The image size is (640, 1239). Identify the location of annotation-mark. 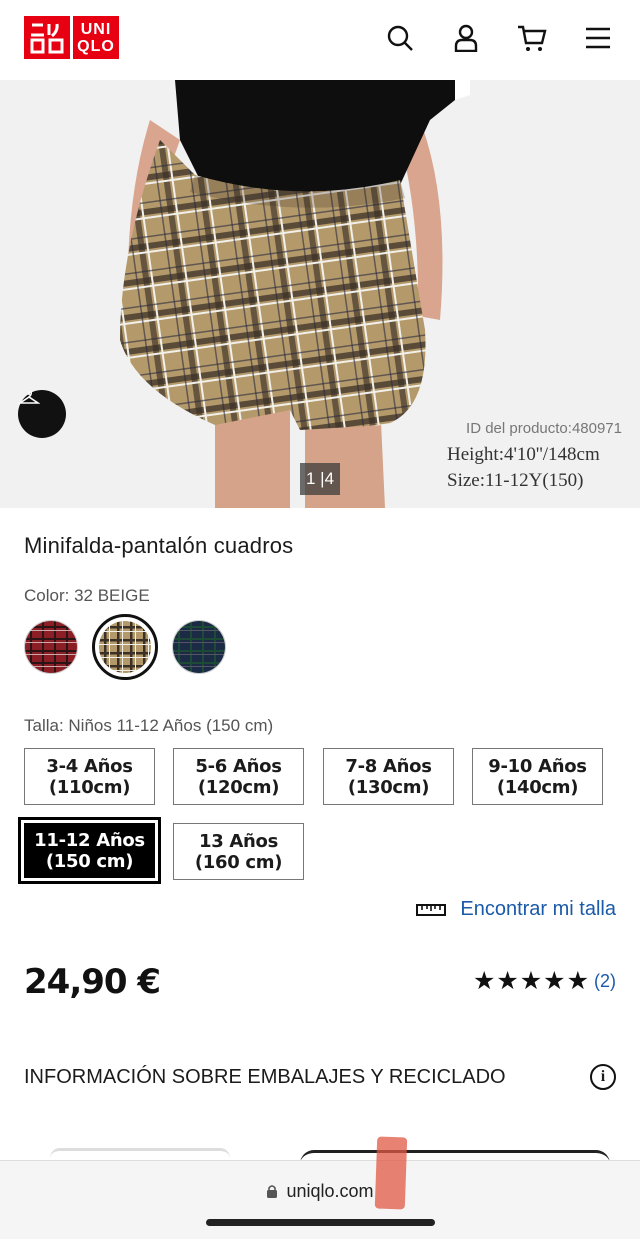
(391, 1173).